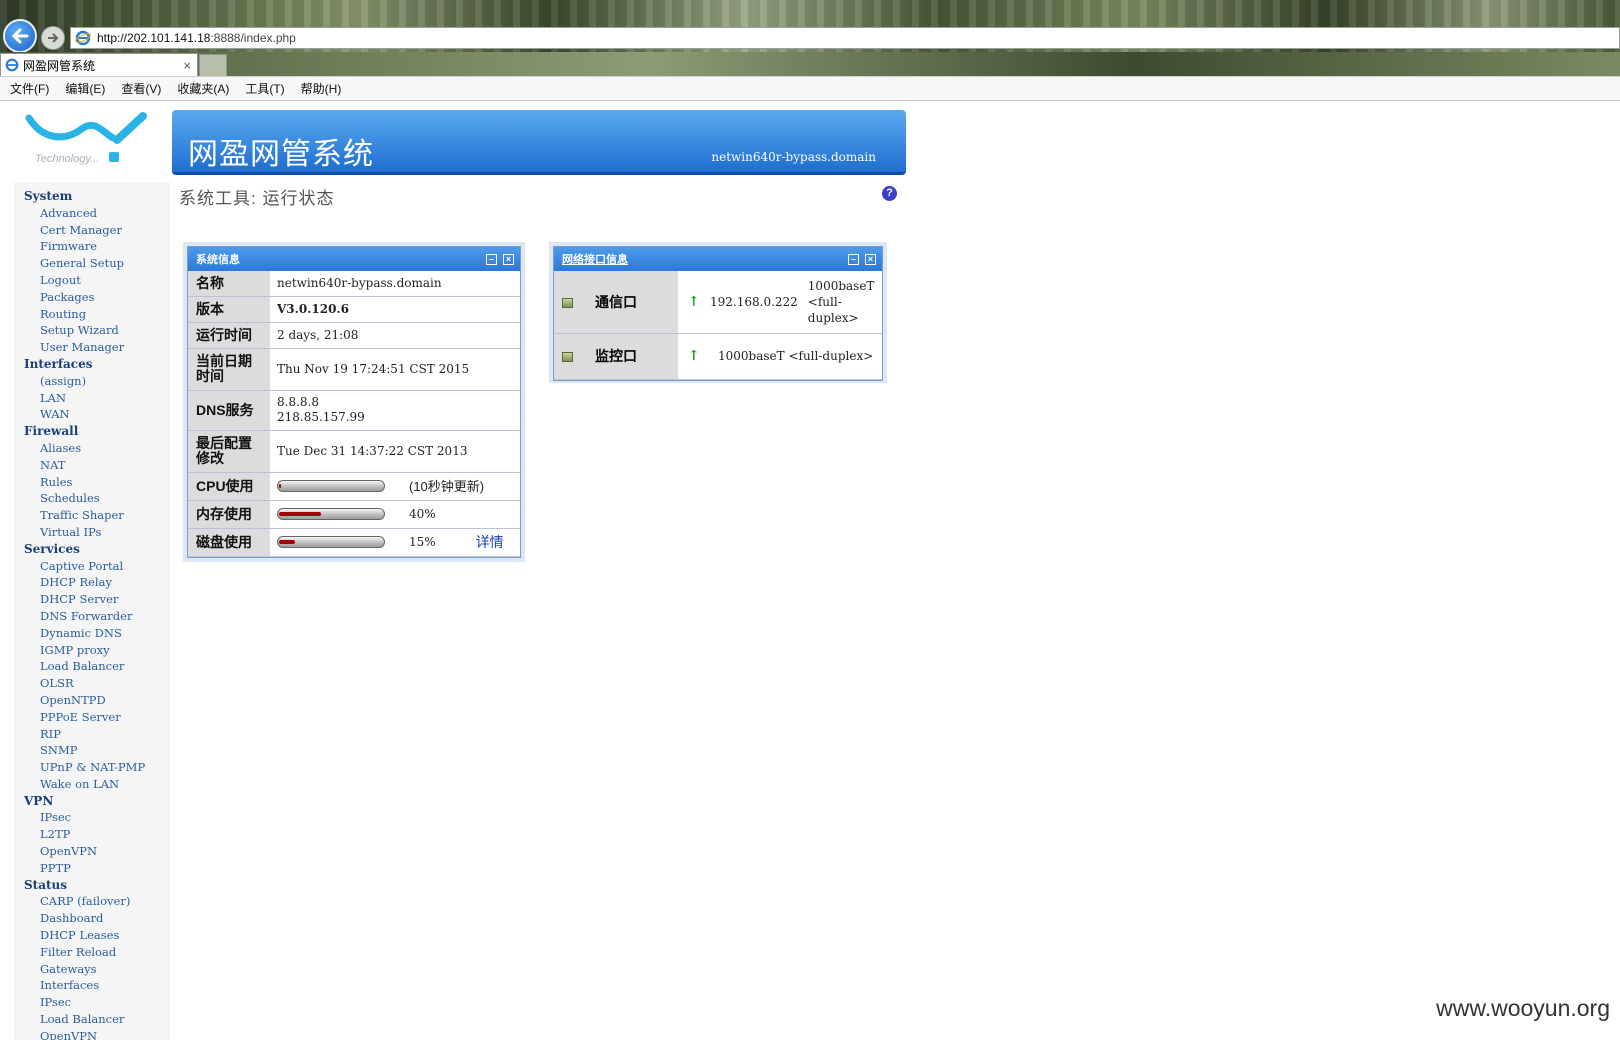 This screenshot has height=1040, width=1620. I want to click on menu-help: 帮助(H), so click(321, 88).